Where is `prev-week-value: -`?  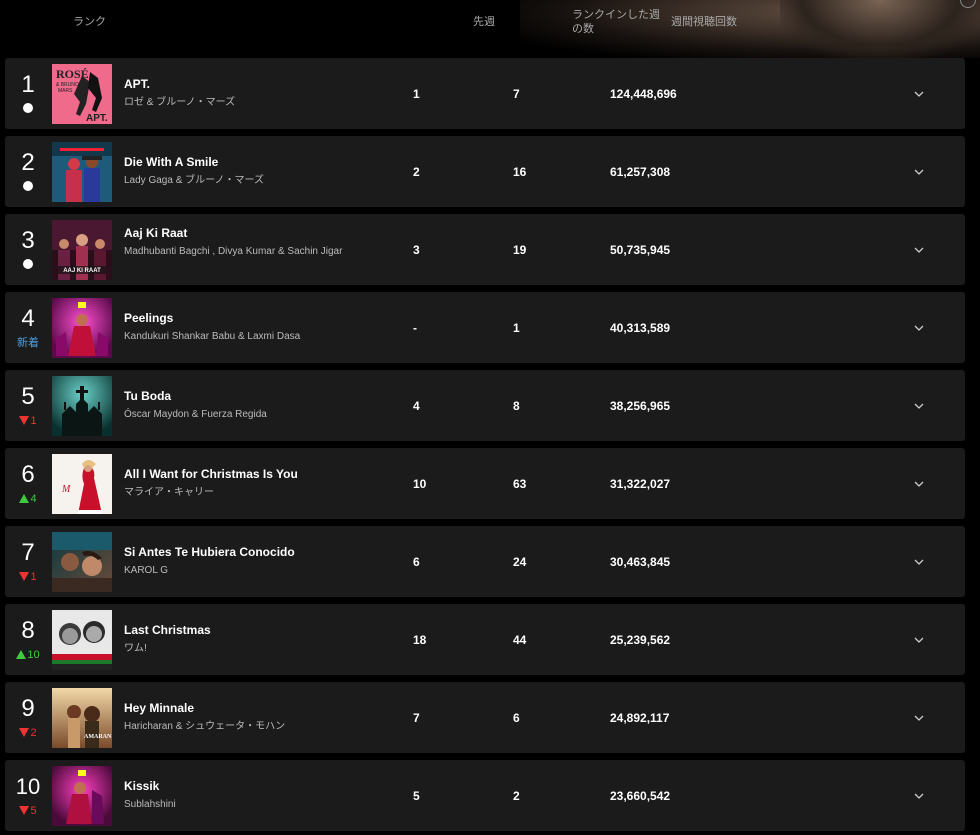 prev-week-value: - is located at coordinates (415, 328).